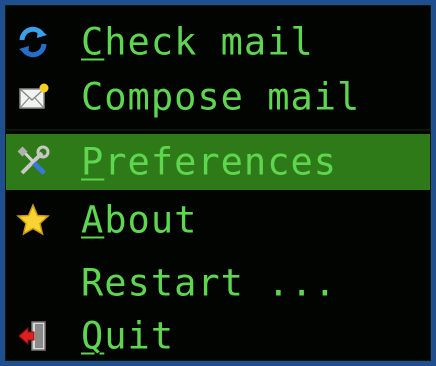 This screenshot has height=366, width=436. Describe the element at coordinates (128, 336) in the screenshot. I see `menu-item-label: Quit` at that location.